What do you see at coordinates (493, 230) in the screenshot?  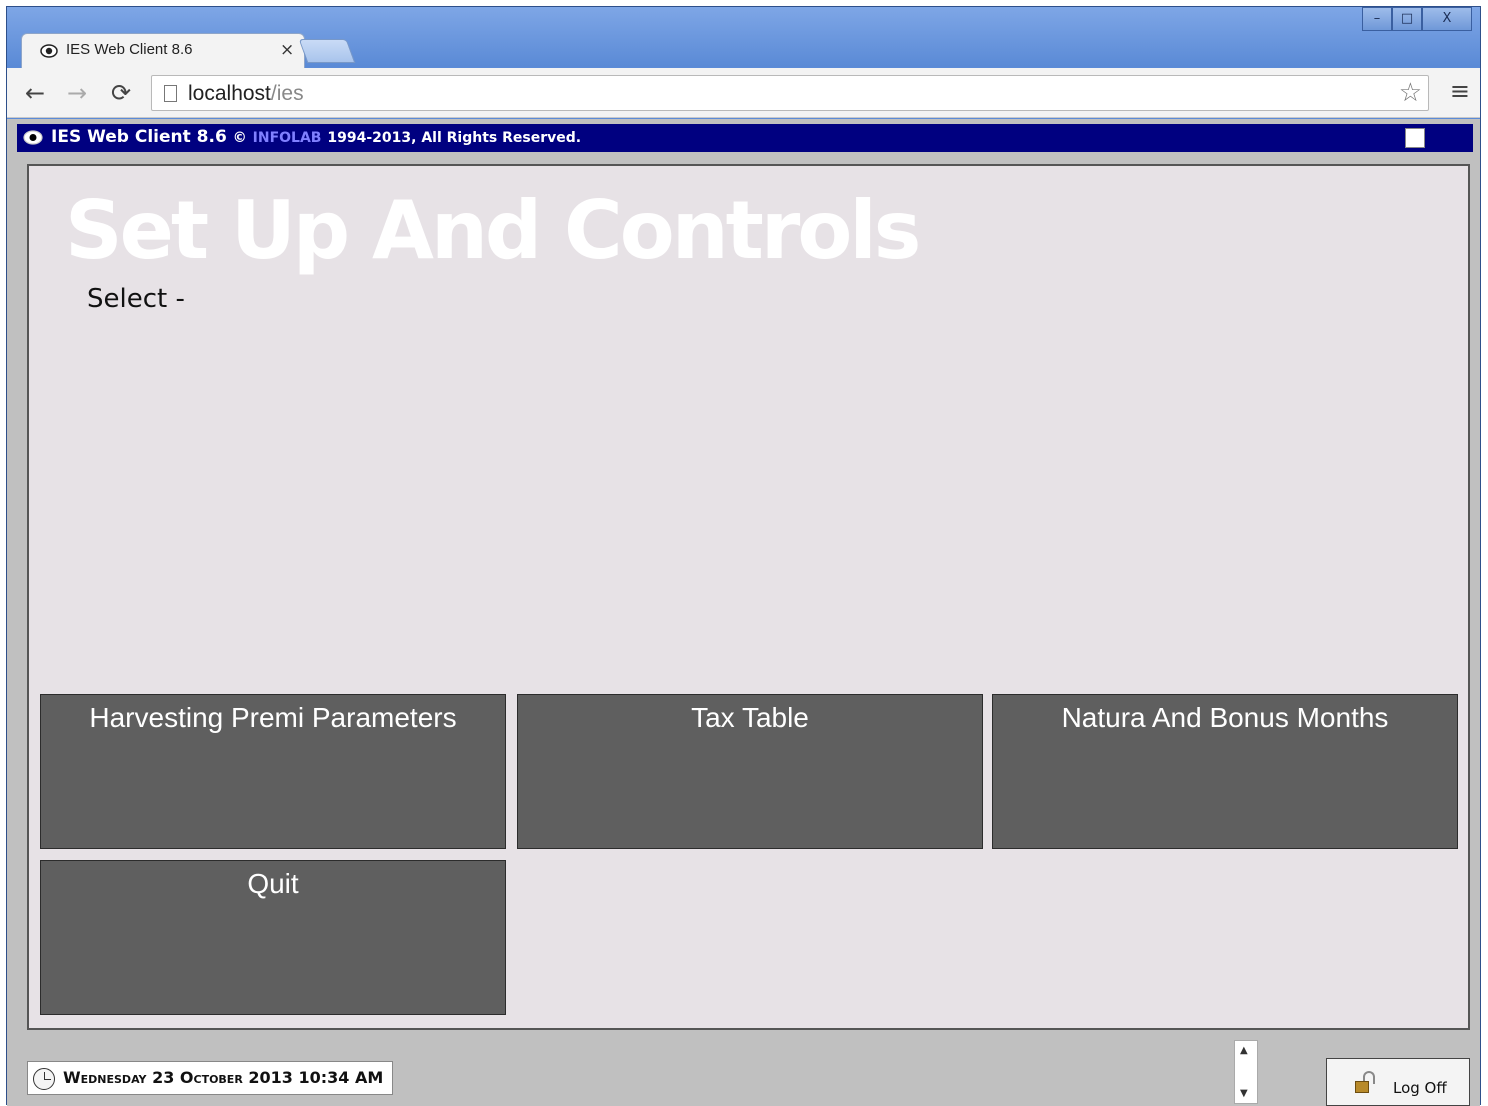 I see `page-title: Set Up And Controls` at bounding box center [493, 230].